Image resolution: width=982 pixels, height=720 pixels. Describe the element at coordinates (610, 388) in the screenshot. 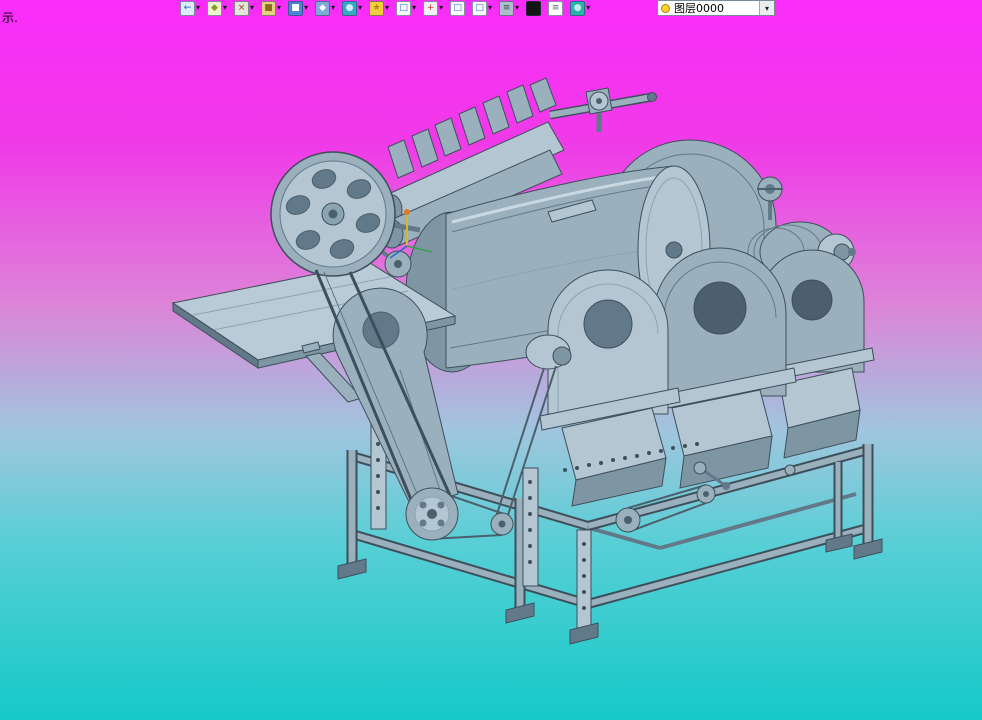

I see `arch-front` at that location.